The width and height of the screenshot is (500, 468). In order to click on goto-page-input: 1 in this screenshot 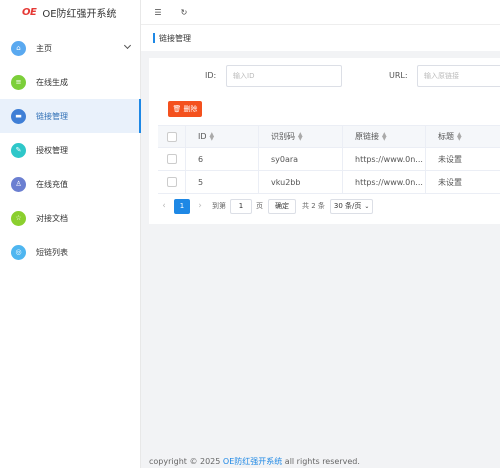, I will do `click(241, 206)`.